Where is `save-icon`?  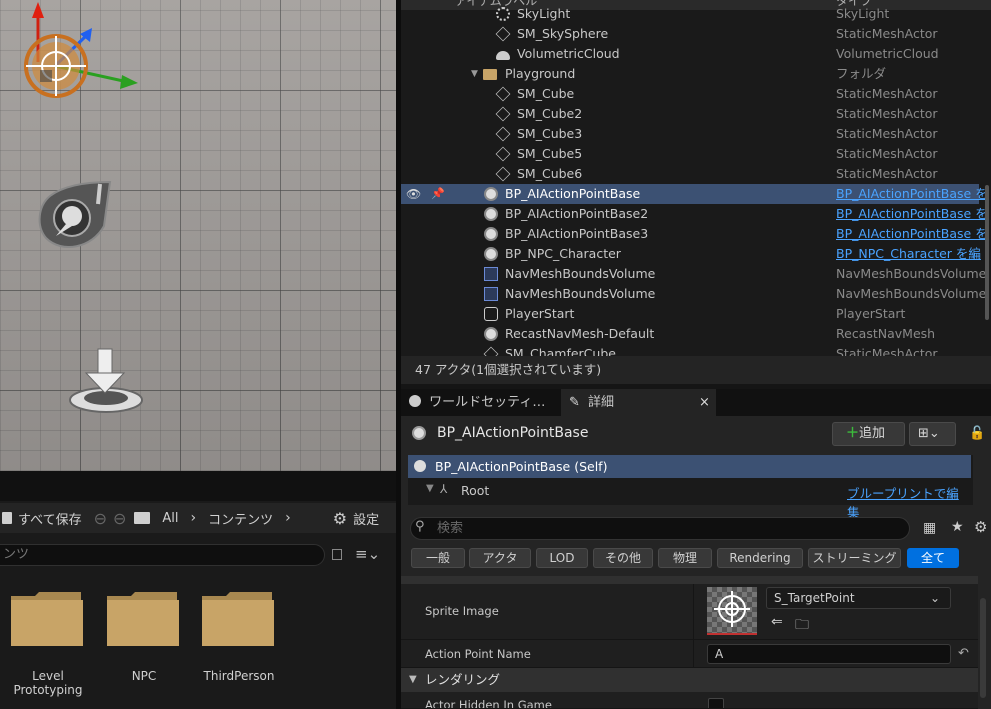 save-icon is located at coordinates (7, 518).